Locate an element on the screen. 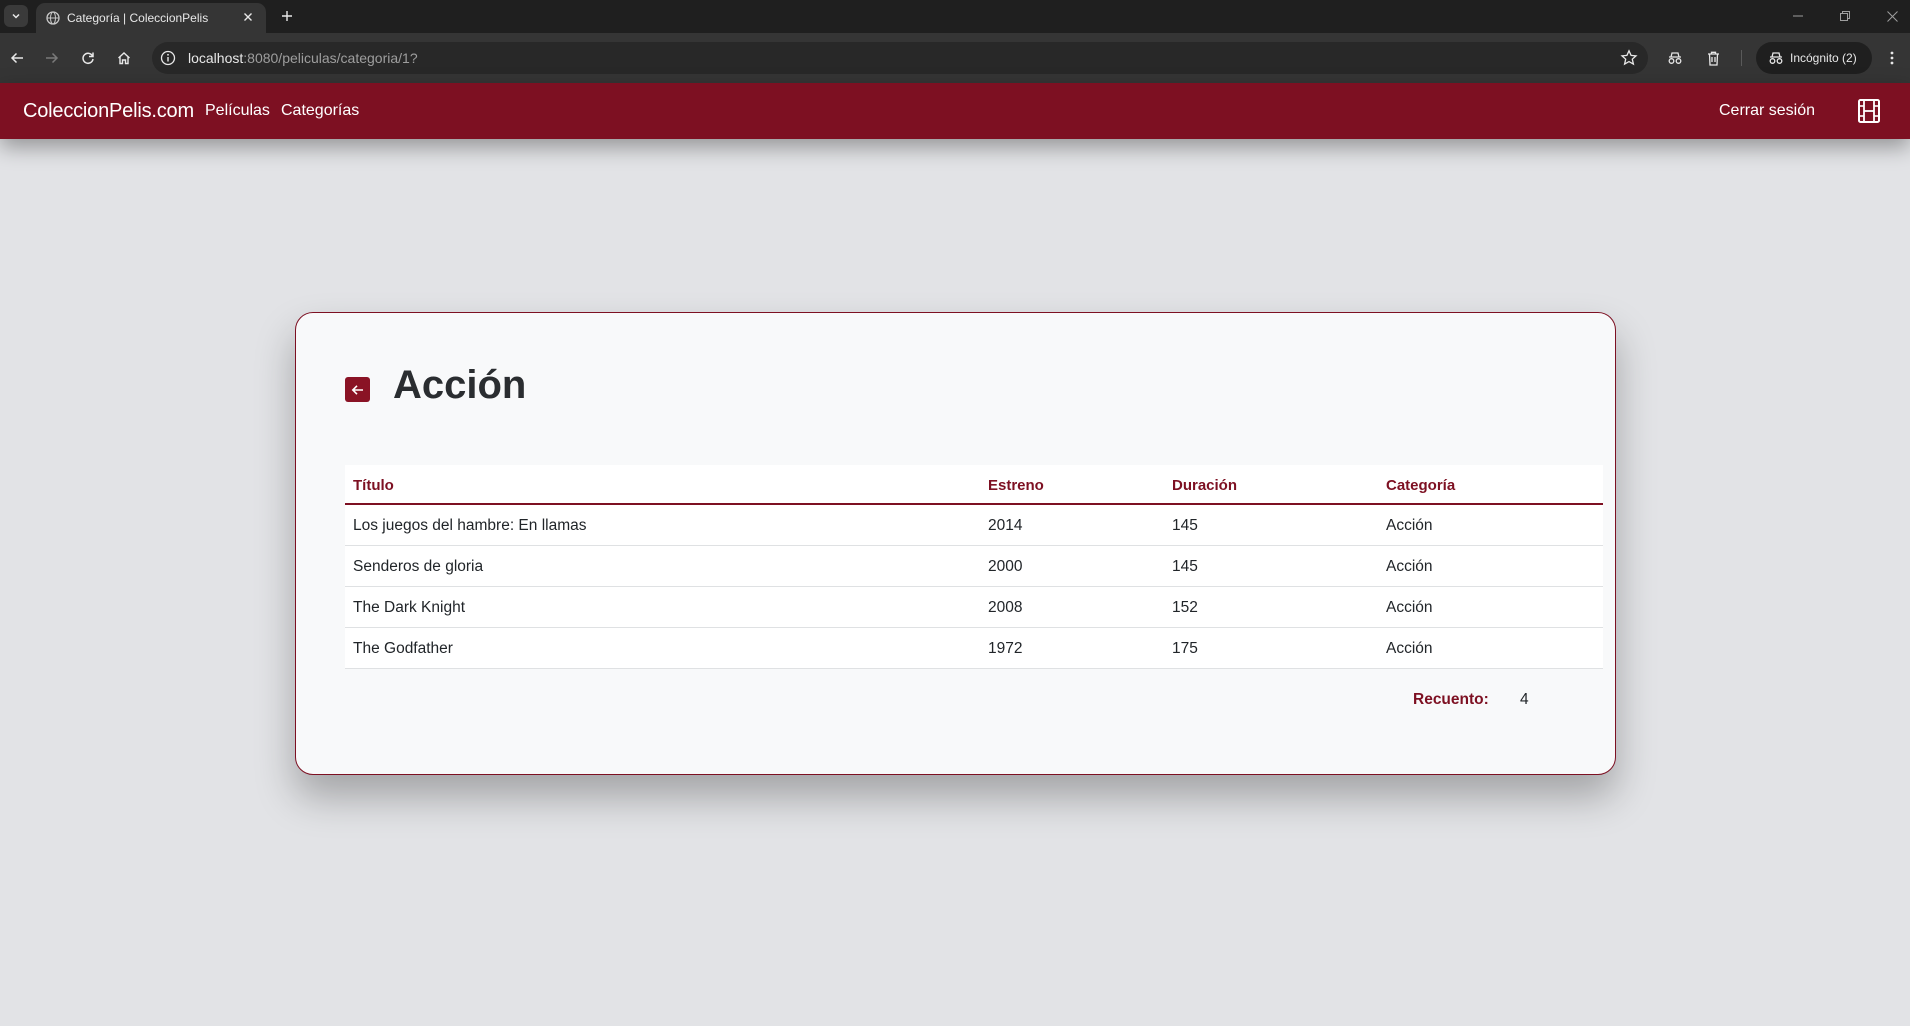 The image size is (1910, 1026). restore-icon is located at coordinates (1845, 16).